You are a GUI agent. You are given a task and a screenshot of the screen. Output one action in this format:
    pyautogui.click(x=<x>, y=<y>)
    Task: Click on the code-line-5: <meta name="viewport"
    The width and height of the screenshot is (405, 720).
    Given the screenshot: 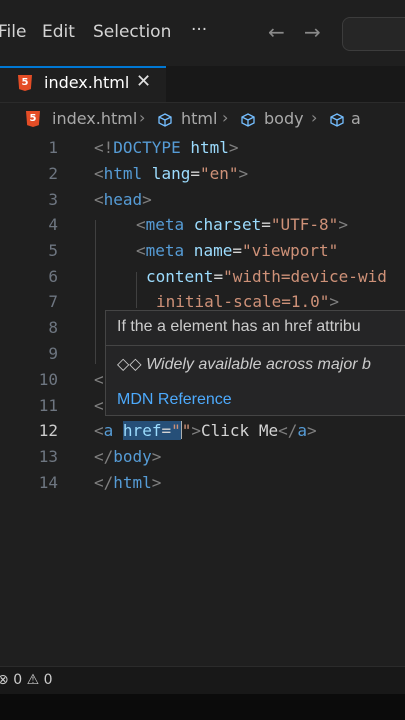 What is the action you would take?
    pyautogui.click(x=237, y=250)
    